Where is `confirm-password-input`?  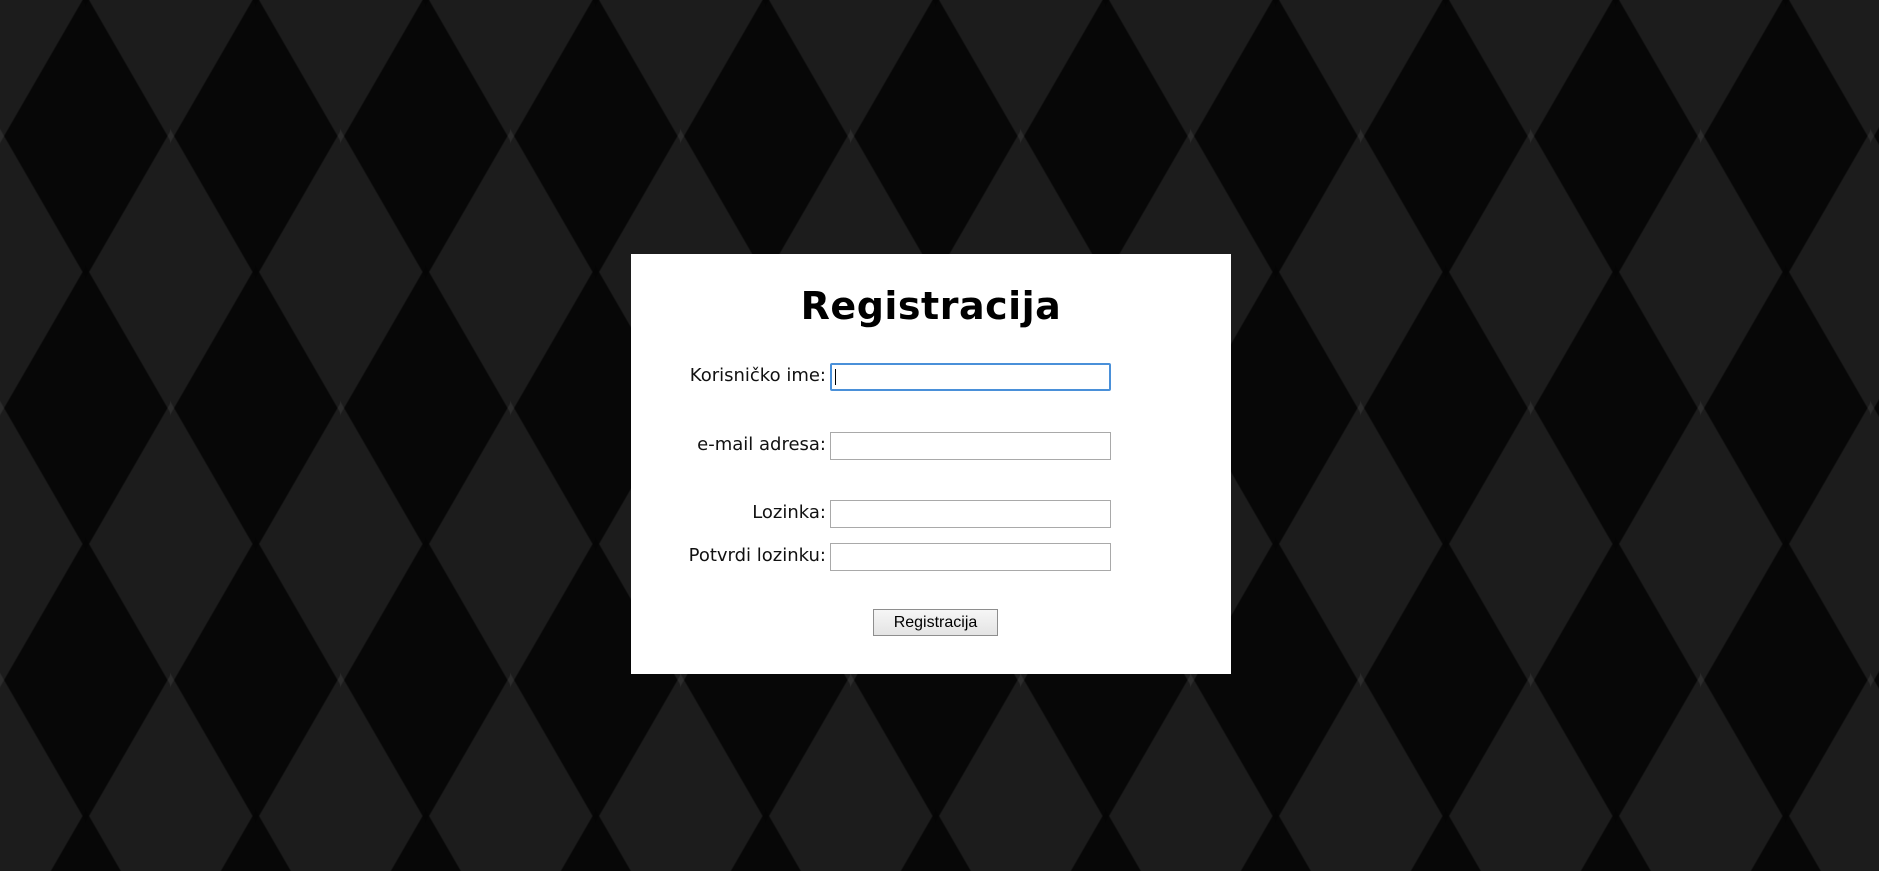
confirm-password-input is located at coordinates (970, 557).